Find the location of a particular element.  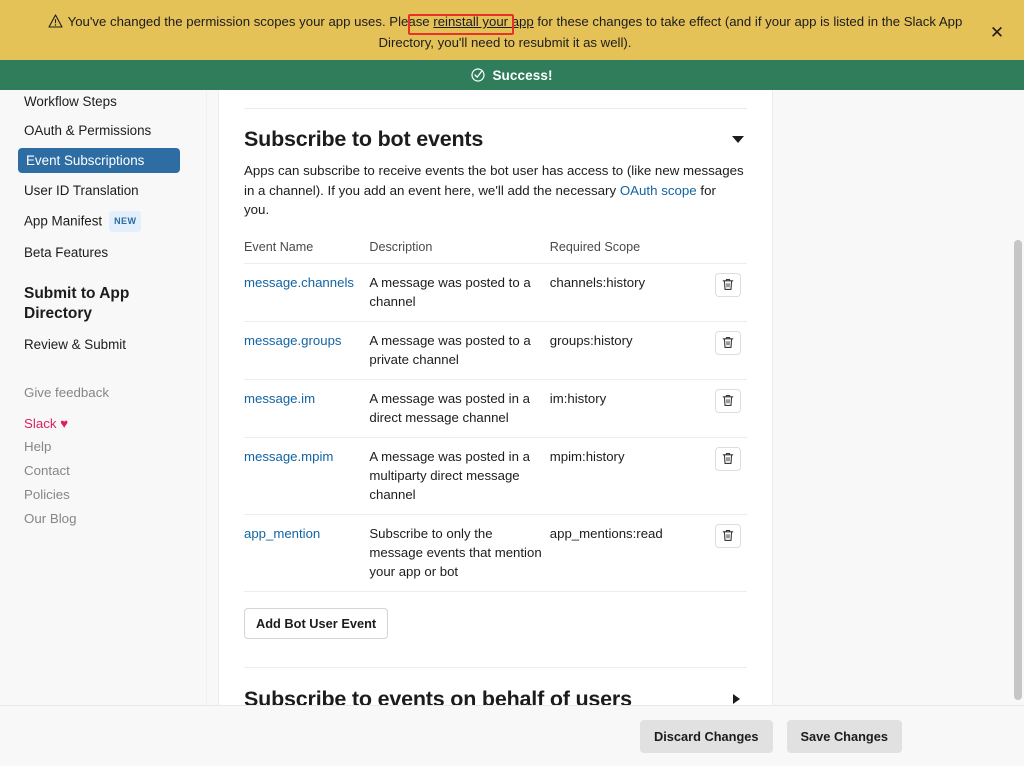

column-header-description: Description is located at coordinates (459, 251).